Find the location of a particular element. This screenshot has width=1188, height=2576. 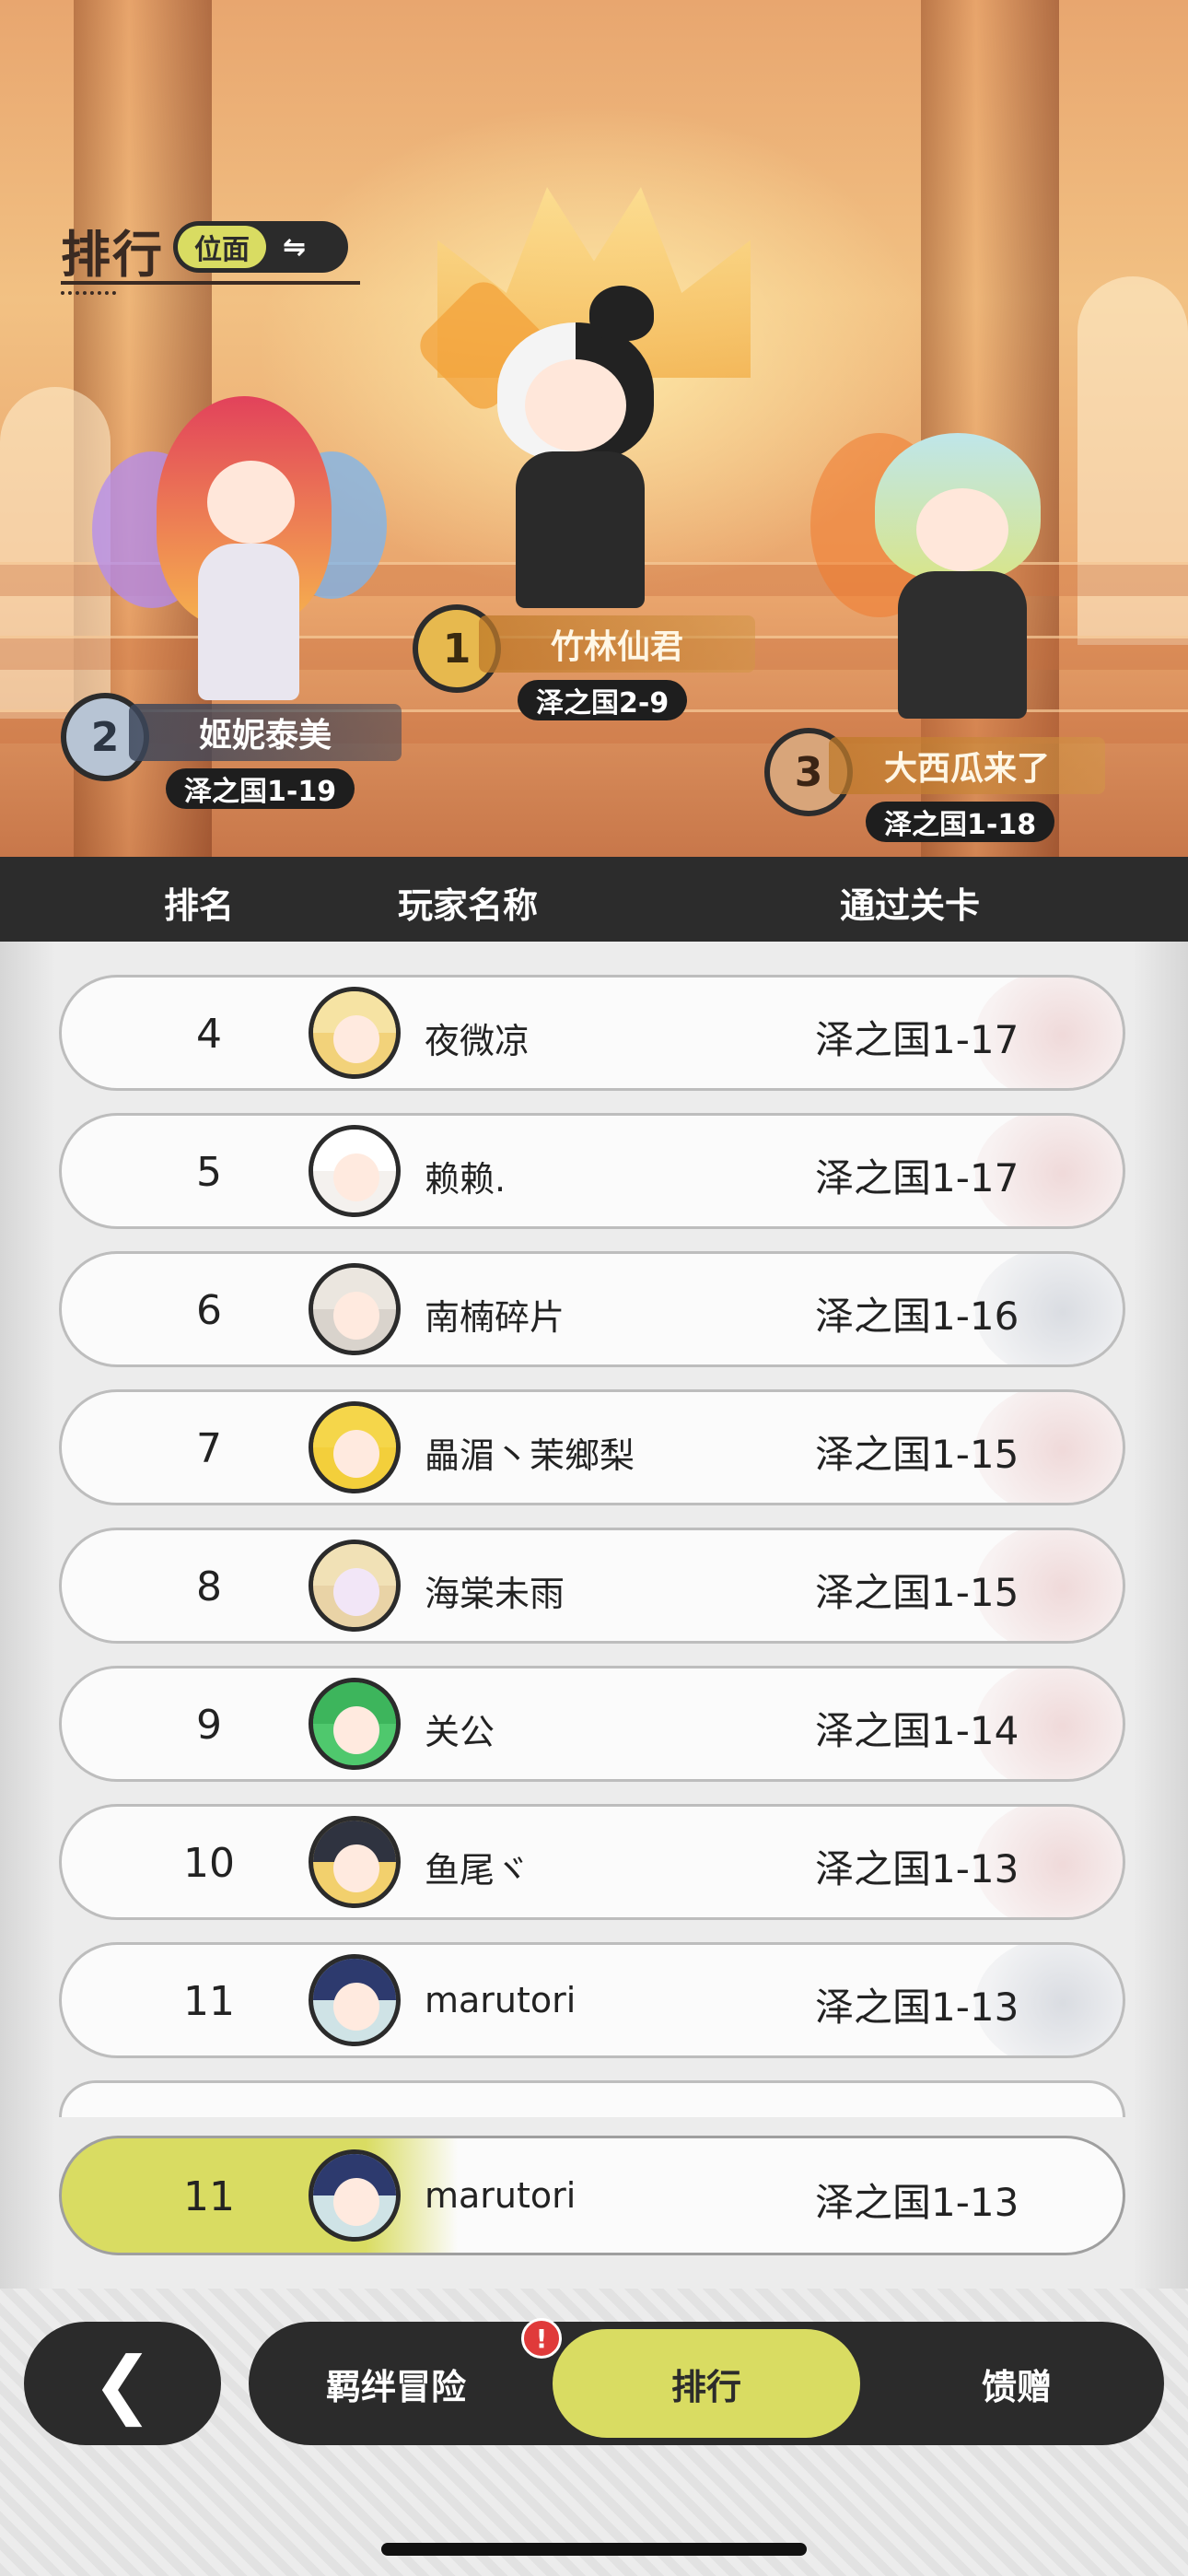

row-player-name: 夜微凉 is located at coordinates (477, 1041).